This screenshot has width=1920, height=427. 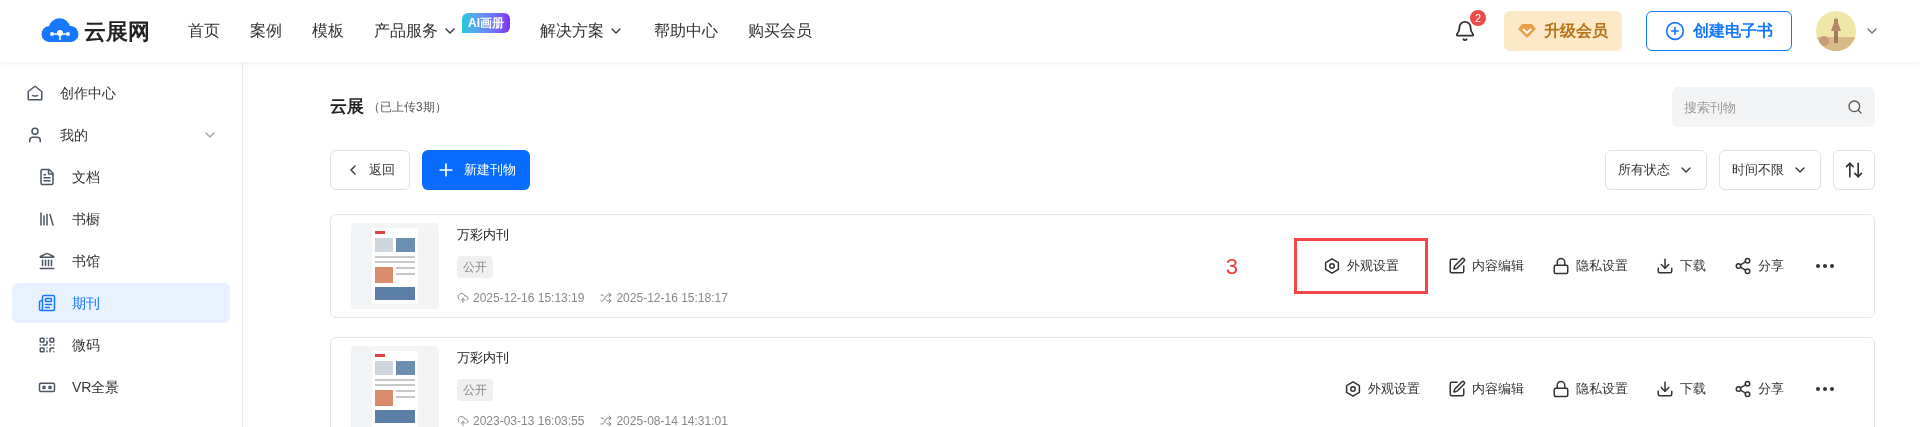 I want to click on sort-button, so click(x=1854, y=170).